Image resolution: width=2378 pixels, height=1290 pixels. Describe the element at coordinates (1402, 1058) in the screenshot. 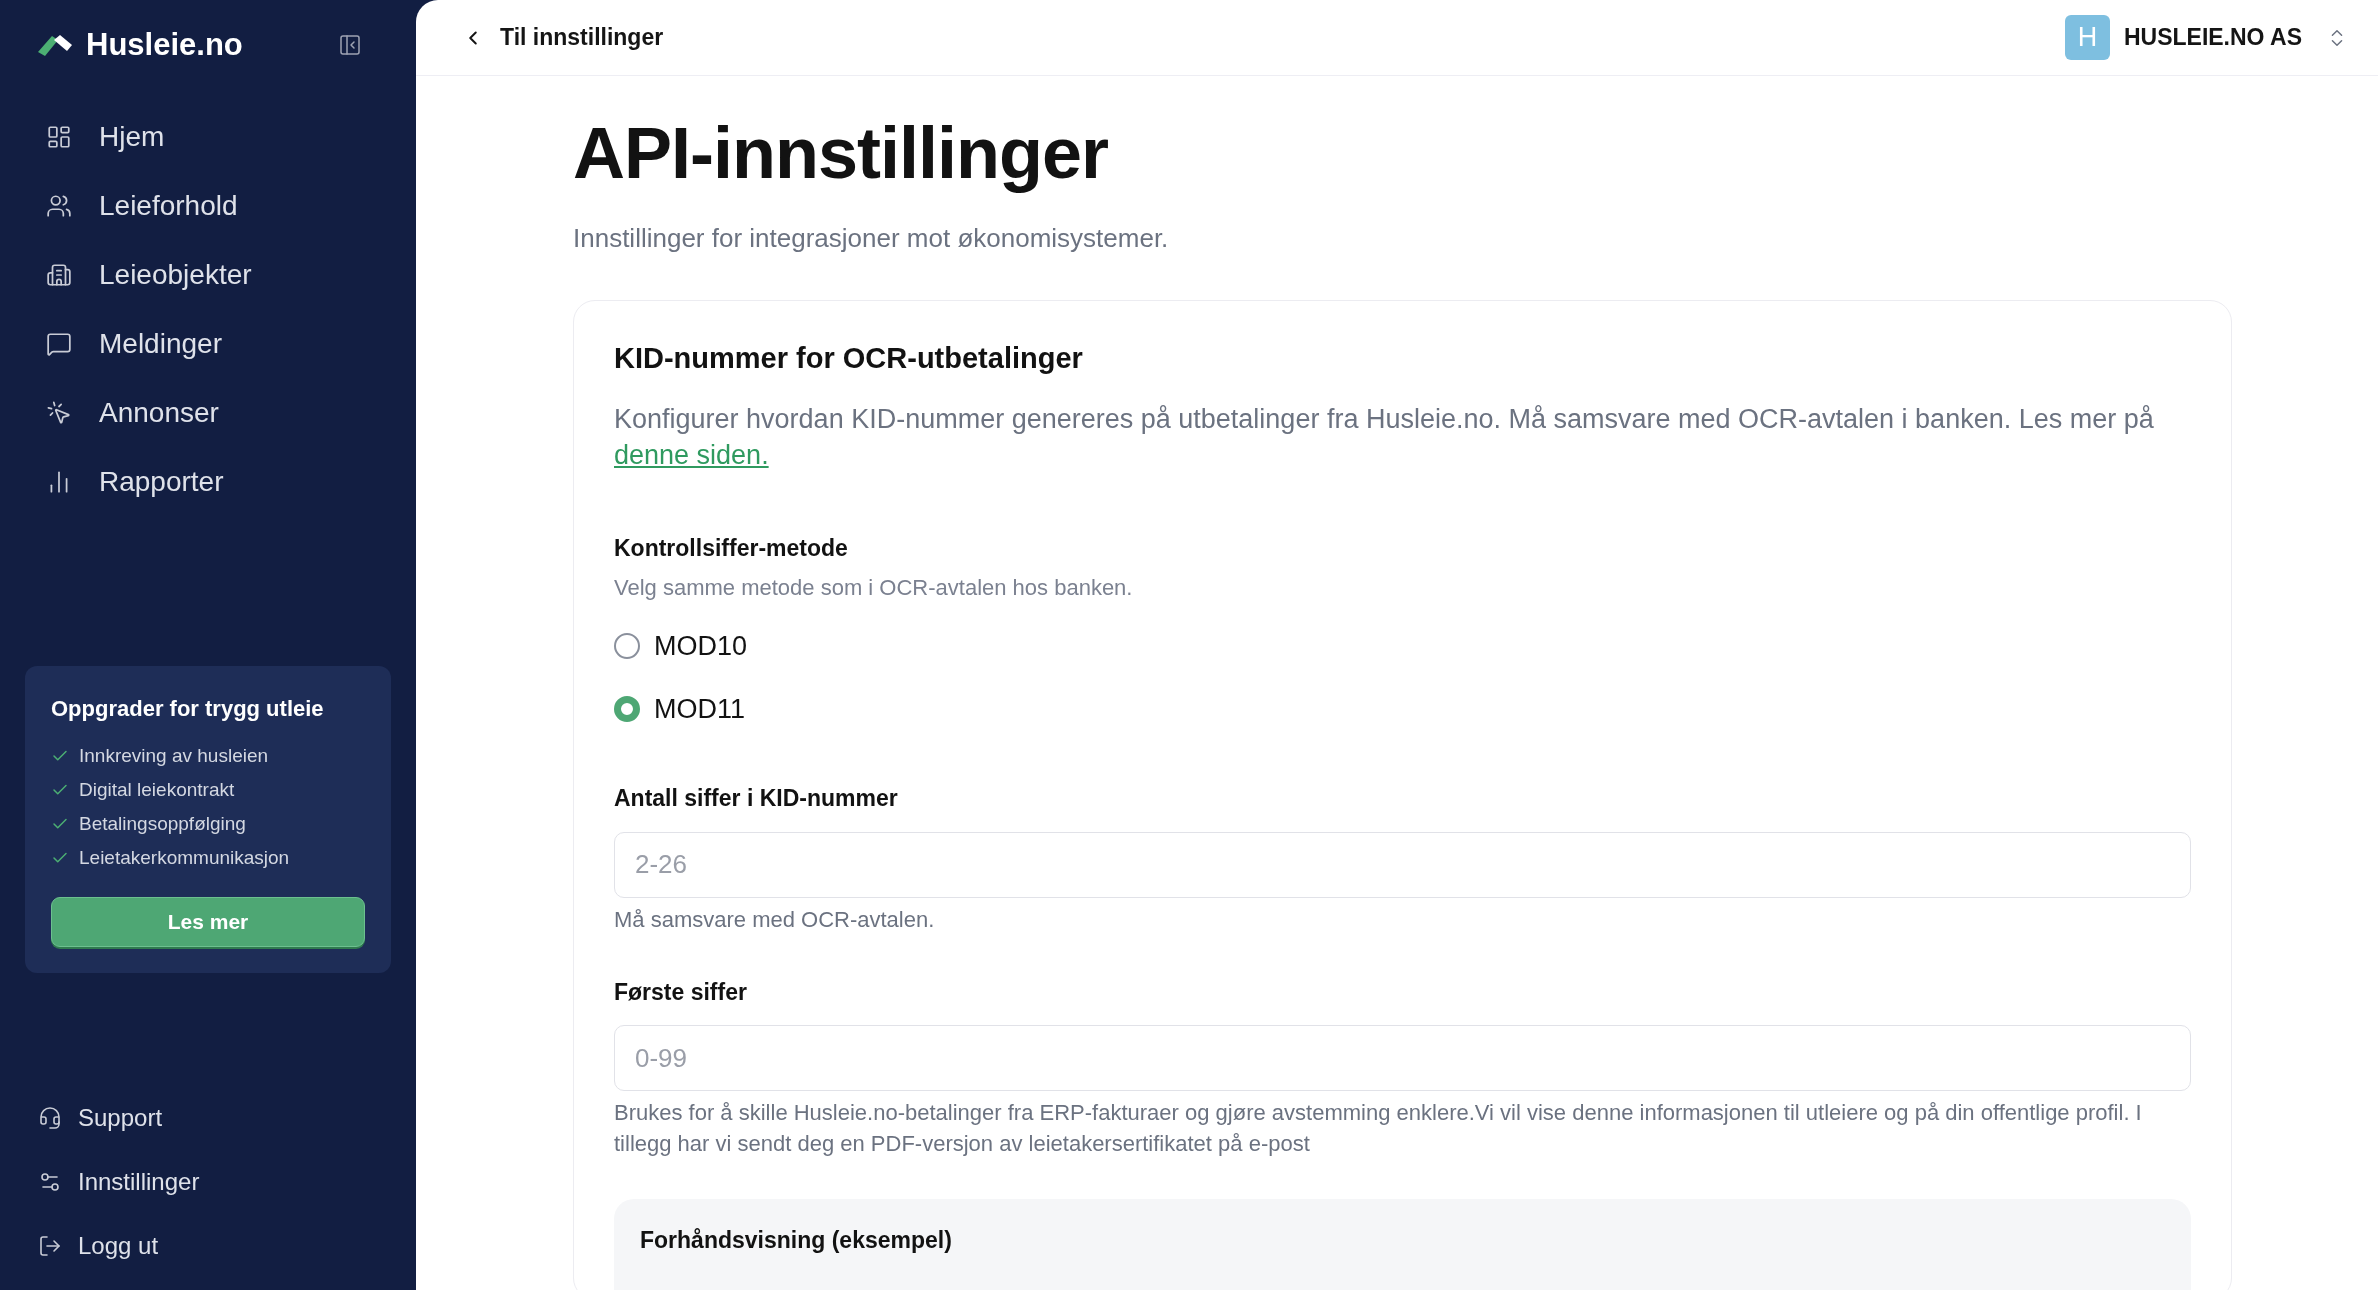

I see `number-input: 0-99` at that location.